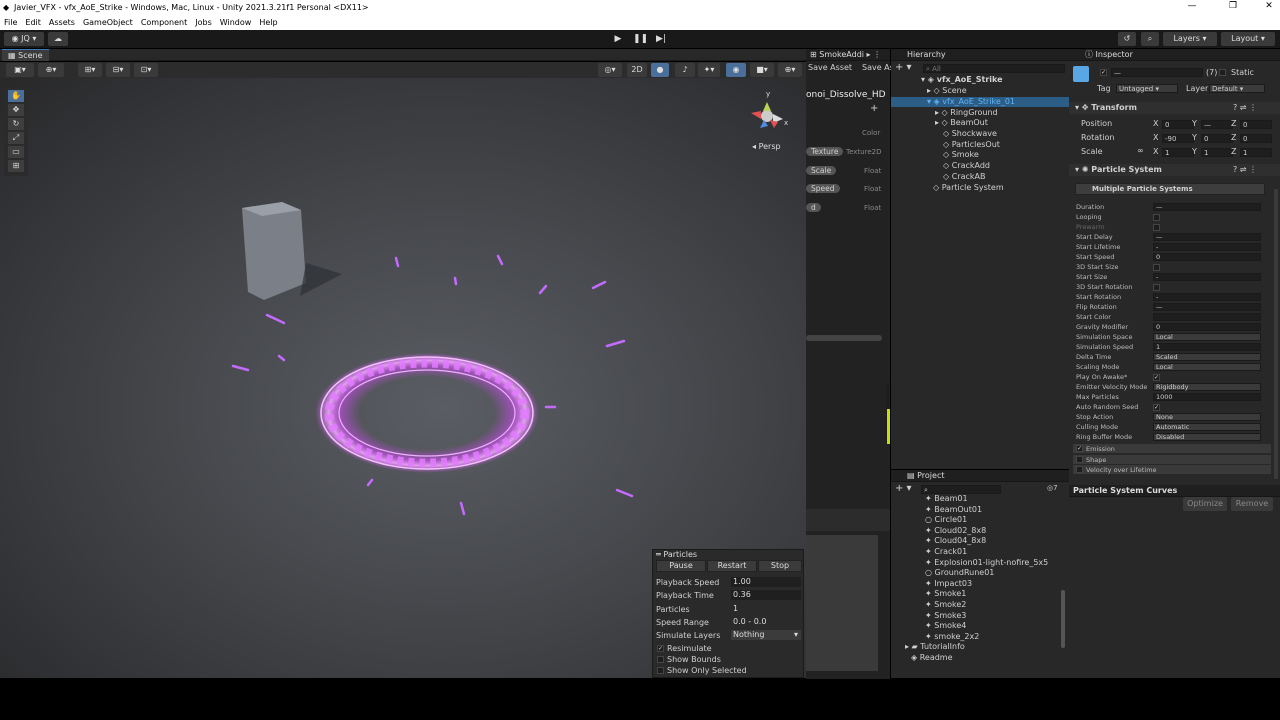 Image resolution: width=1280 pixels, height=720 pixels. Describe the element at coordinates (681, 566) in the screenshot. I see `pause-button: Pause` at that location.